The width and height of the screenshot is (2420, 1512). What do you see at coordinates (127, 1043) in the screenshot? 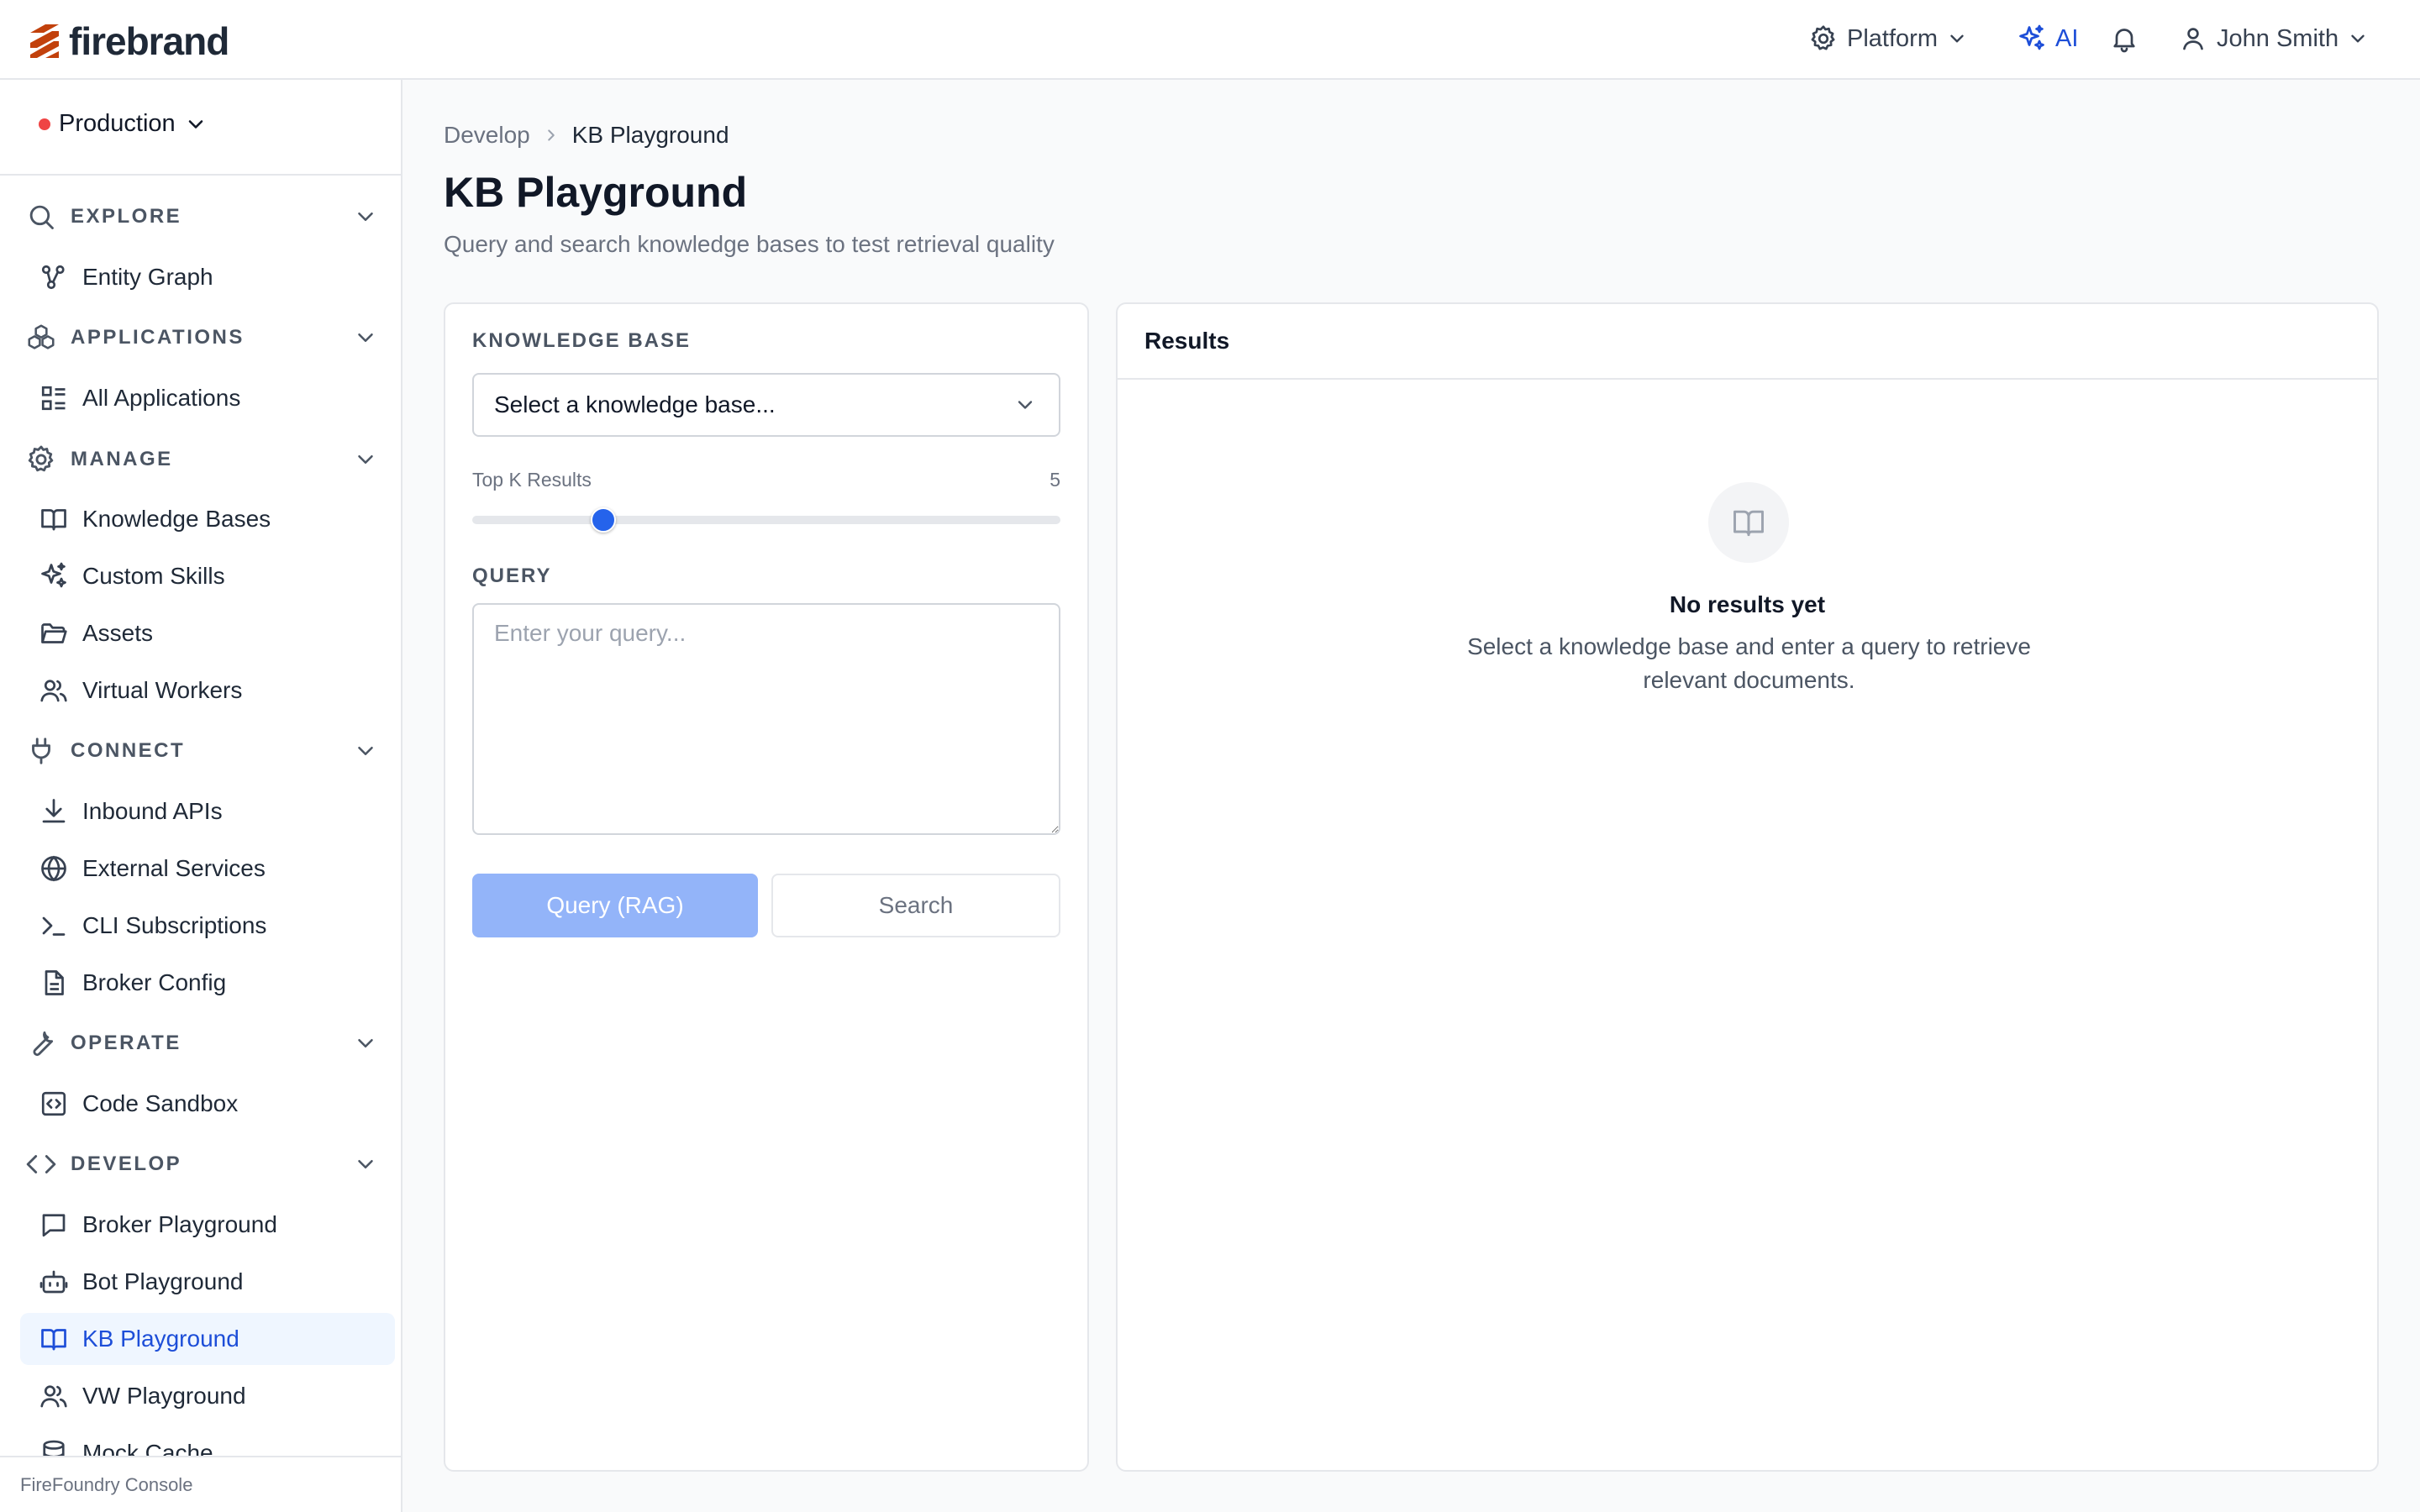
I see `section-label: OPERATE` at bounding box center [127, 1043].